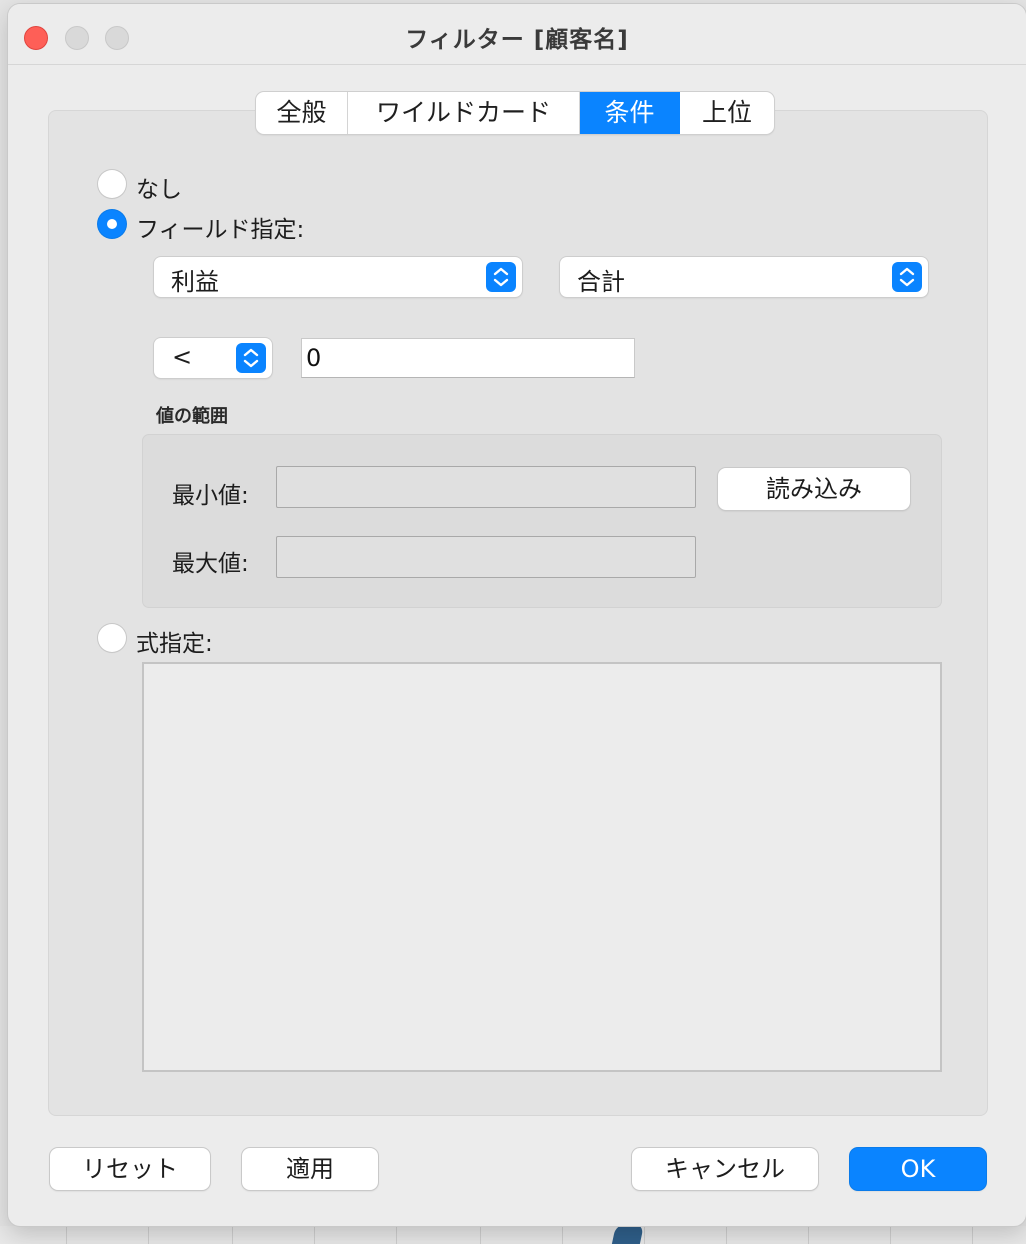 The height and width of the screenshot is (1244, 1026). Describe the element at coordinates (486, 487) in the screenshot. I see `min-value-field` at that location.